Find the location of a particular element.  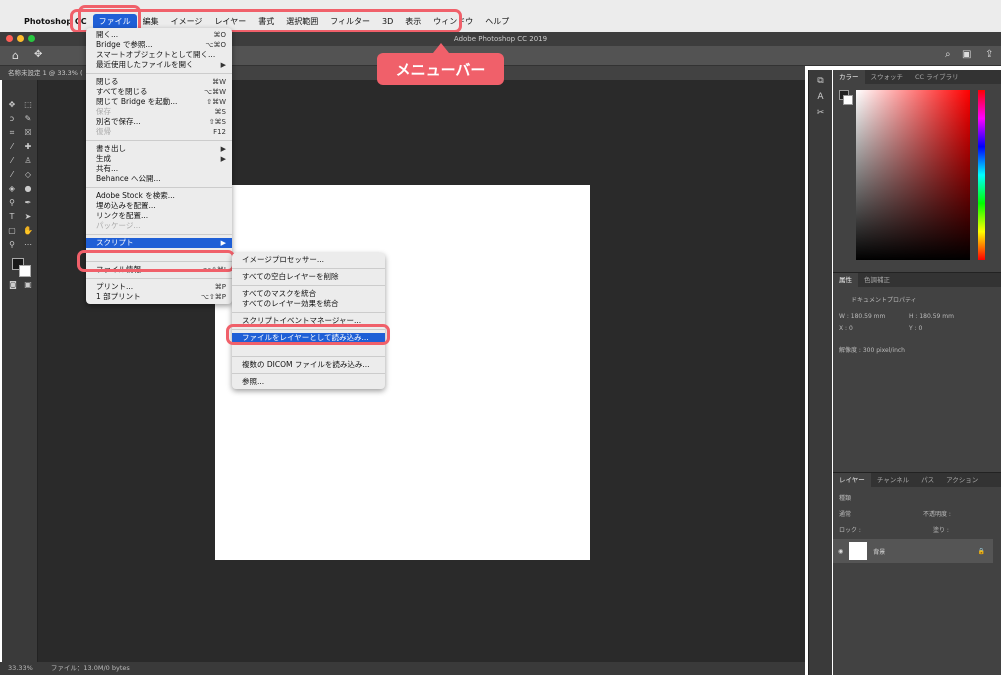

healing-brush-icon: ✚ is located at coordinates (28, 147).